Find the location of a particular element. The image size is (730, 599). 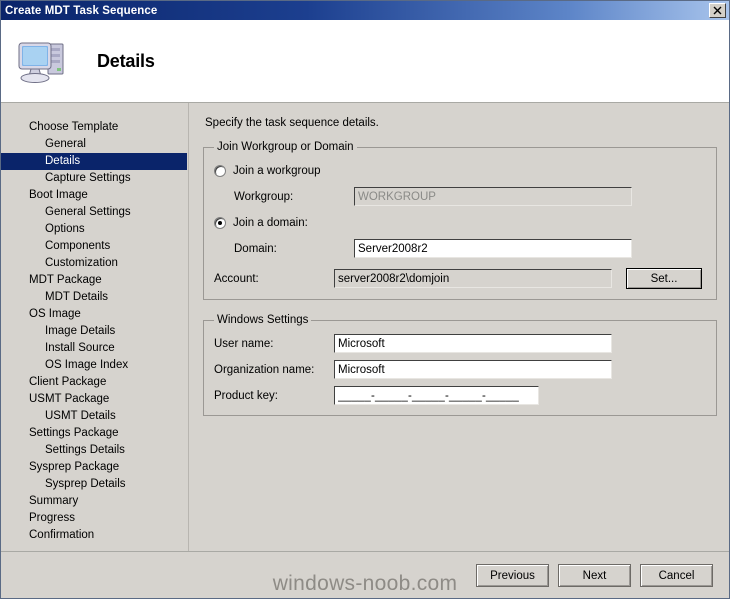

sidebar-item-options: Options is located at coordinates (94, 229).